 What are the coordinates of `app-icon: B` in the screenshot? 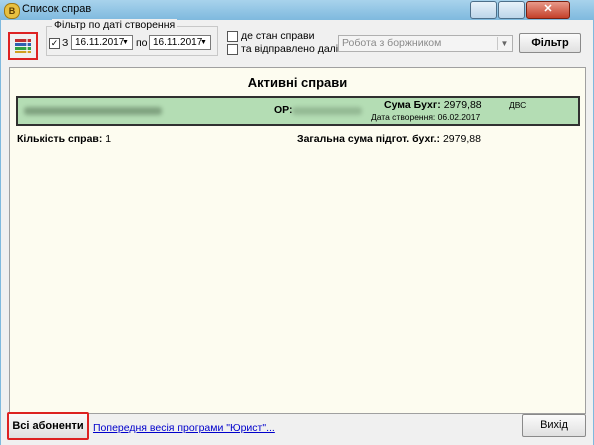 It's located at (12, 11).